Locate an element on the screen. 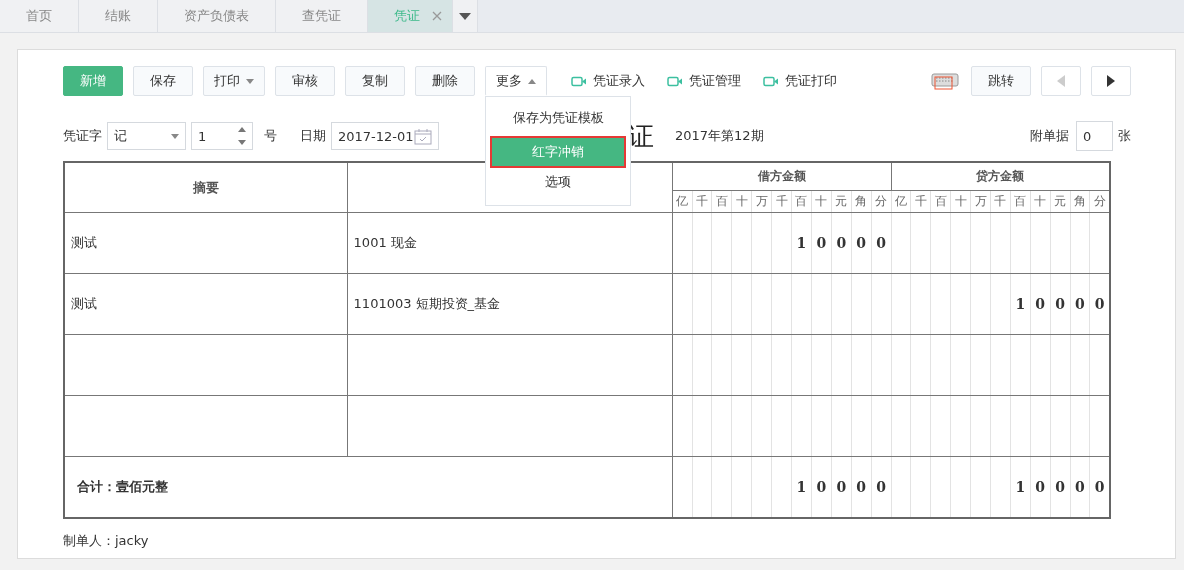 The width and height of the screenshot is (1184, 570). calendar-icon is located at coordinates (423, 136).